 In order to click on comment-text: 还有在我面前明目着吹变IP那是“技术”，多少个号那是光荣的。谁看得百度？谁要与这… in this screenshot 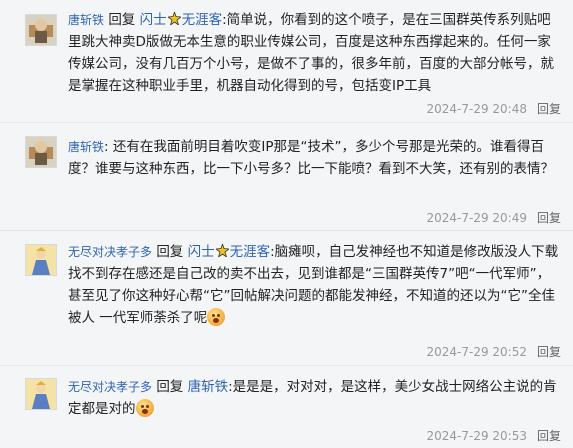, I will do `click(311, 158)`.